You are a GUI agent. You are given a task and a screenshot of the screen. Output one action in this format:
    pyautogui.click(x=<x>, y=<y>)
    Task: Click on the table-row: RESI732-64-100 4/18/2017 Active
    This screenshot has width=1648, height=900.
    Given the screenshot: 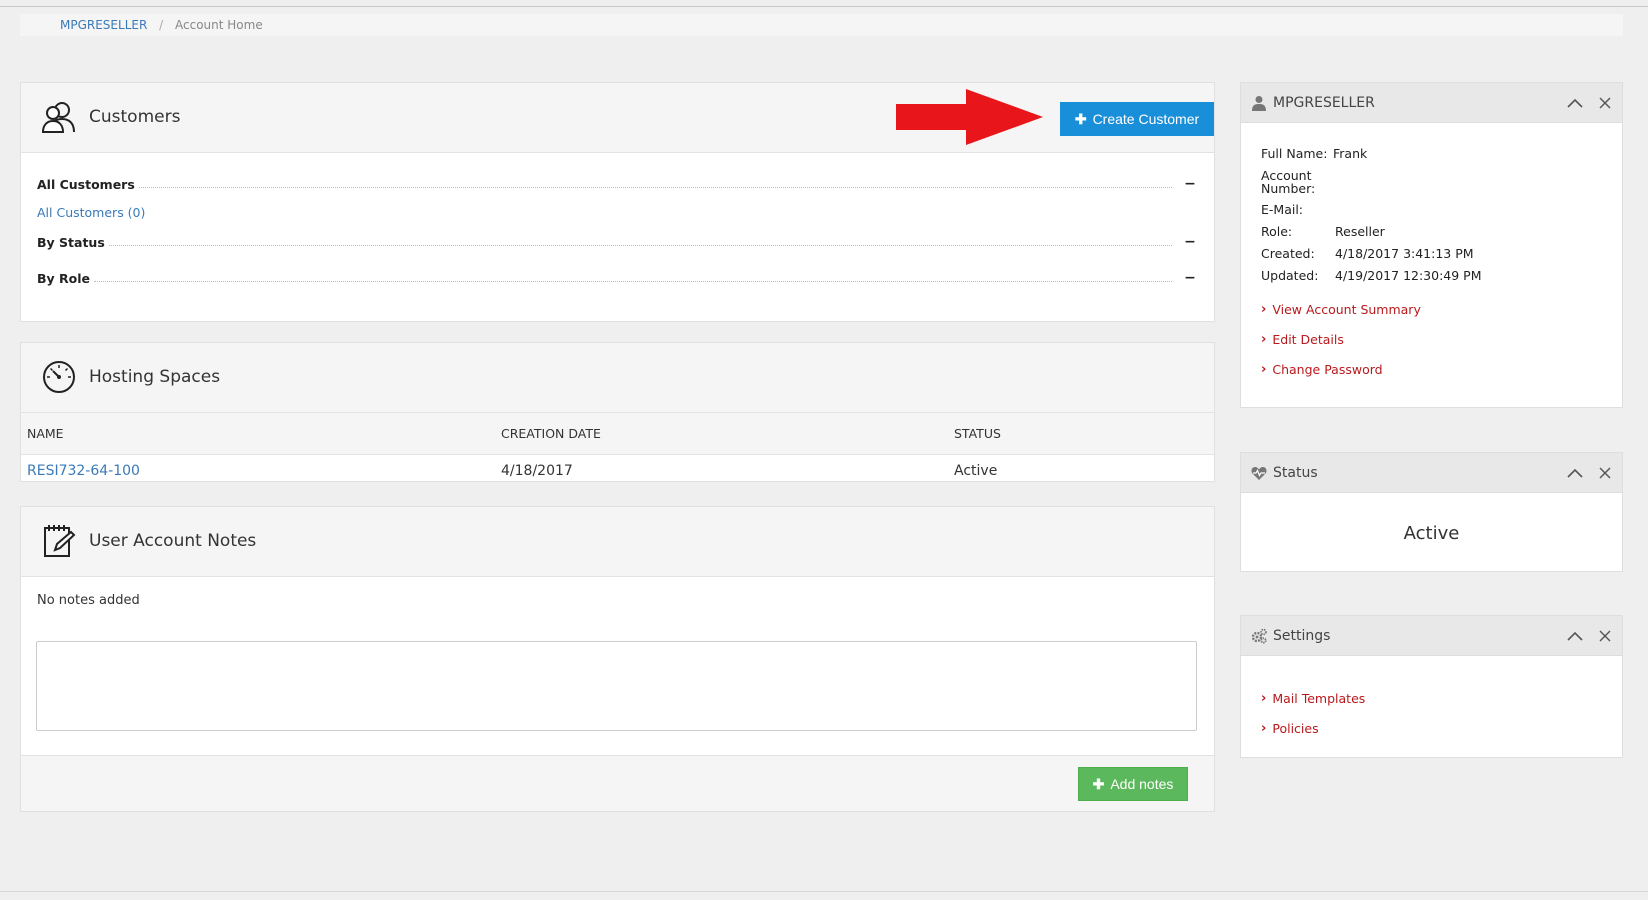 What is the action you would take?
    pyautogui.click(x=617, y=471)
    